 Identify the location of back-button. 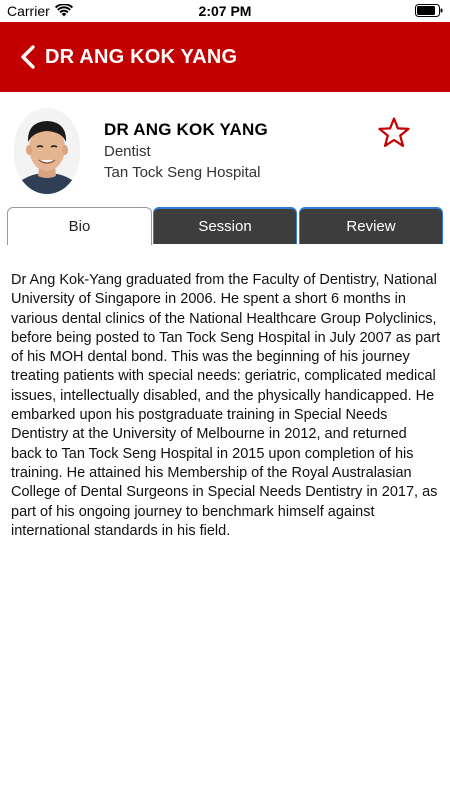
(29, 57).